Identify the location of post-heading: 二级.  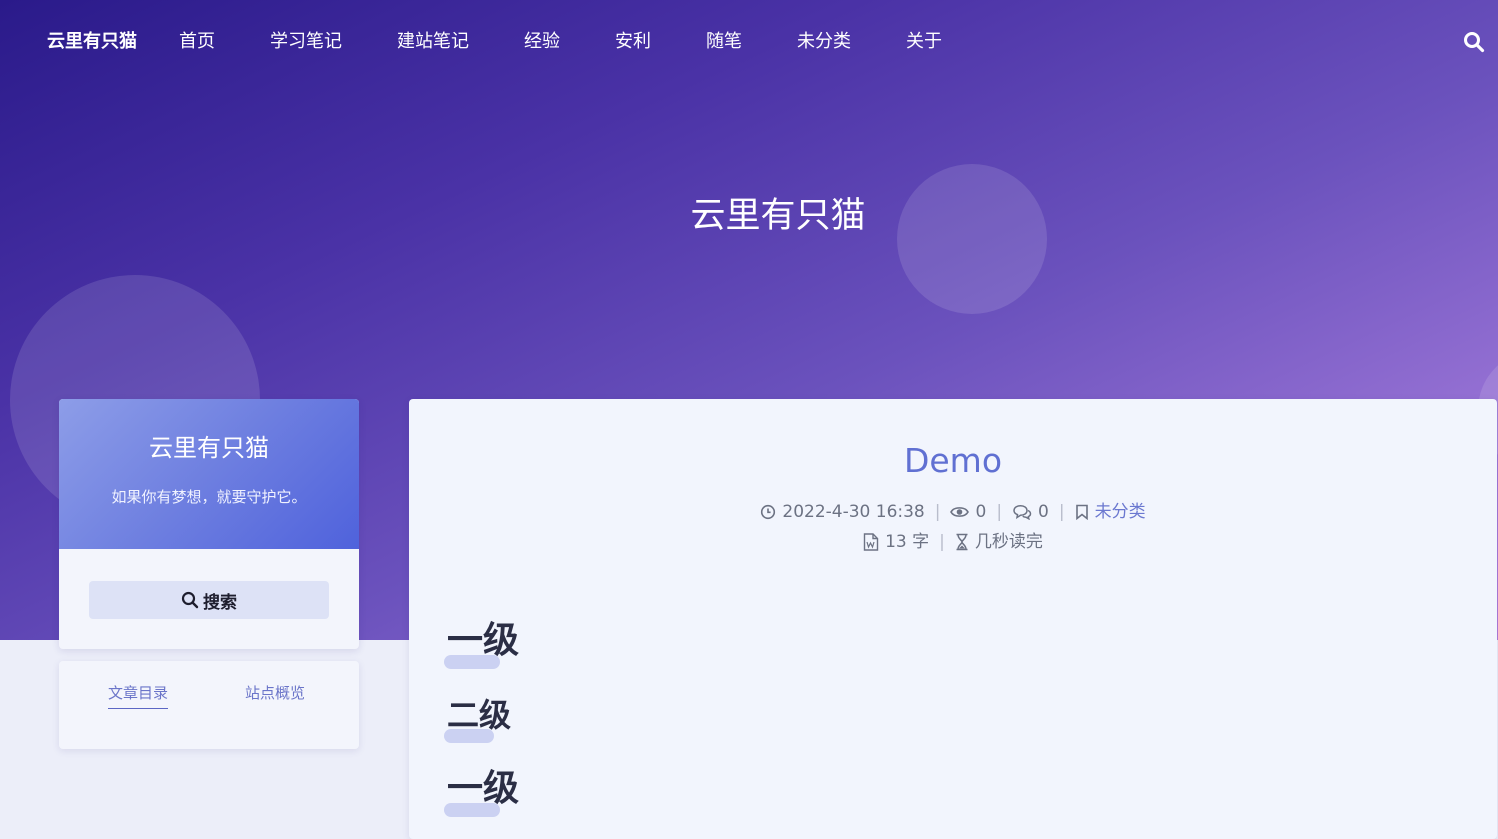
(478, 718).